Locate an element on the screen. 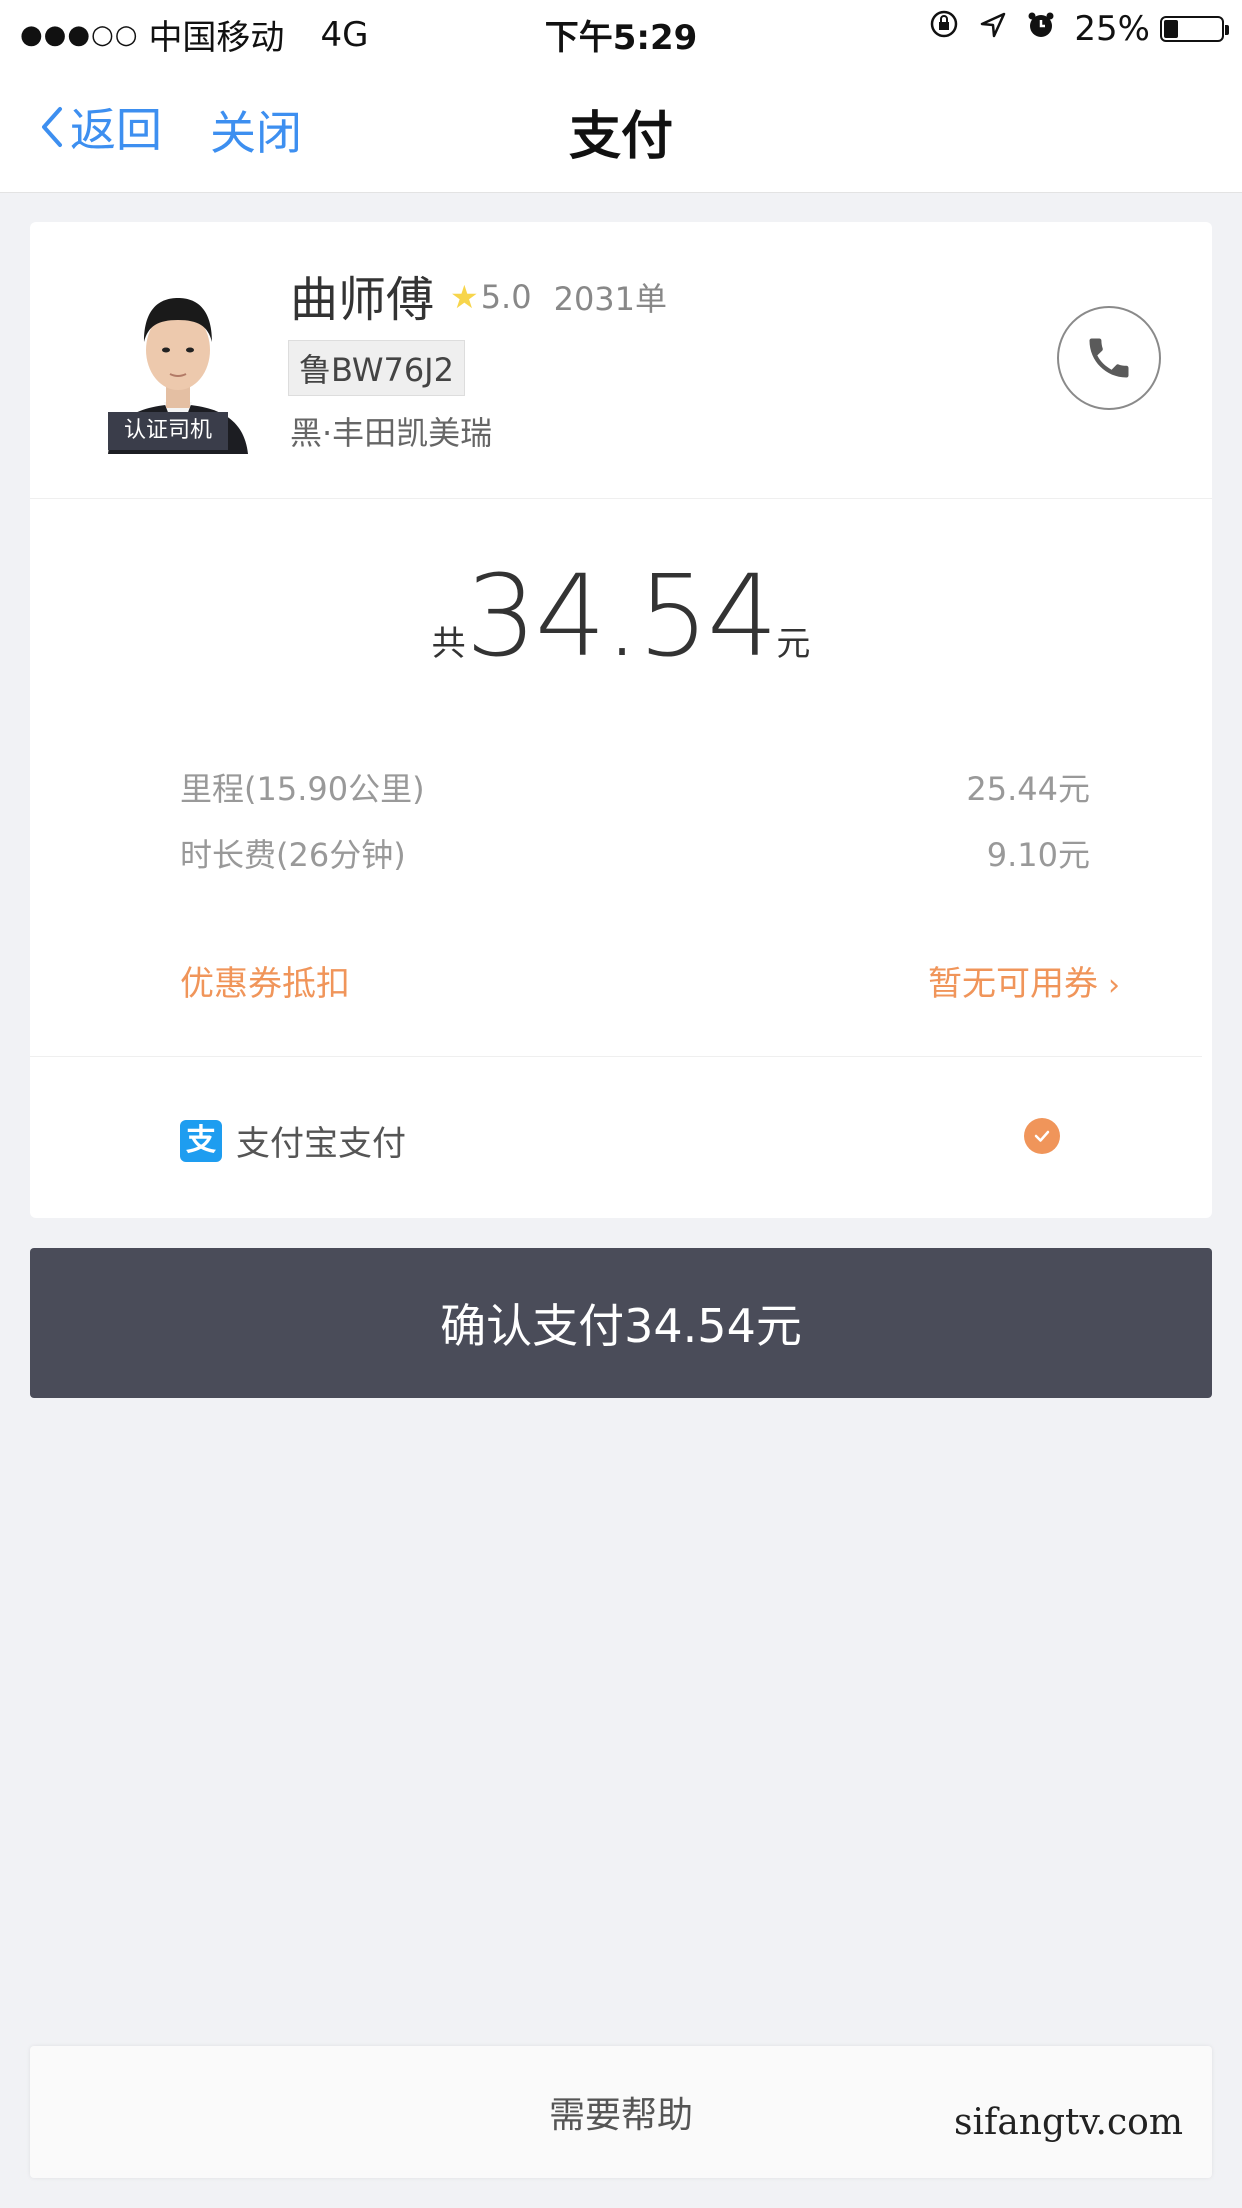  call-driver-button is located at coordinates (1109, 358).